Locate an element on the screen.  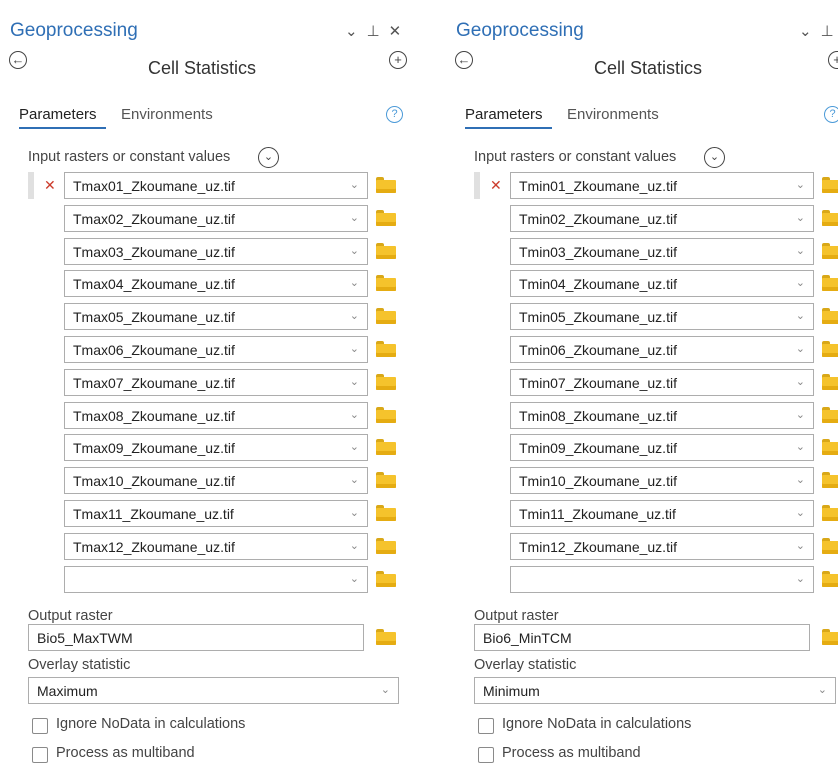
raster-input-row: Tmax01_Zkoumane_uz.tif ⌄ is located at coordinates (216, 185).